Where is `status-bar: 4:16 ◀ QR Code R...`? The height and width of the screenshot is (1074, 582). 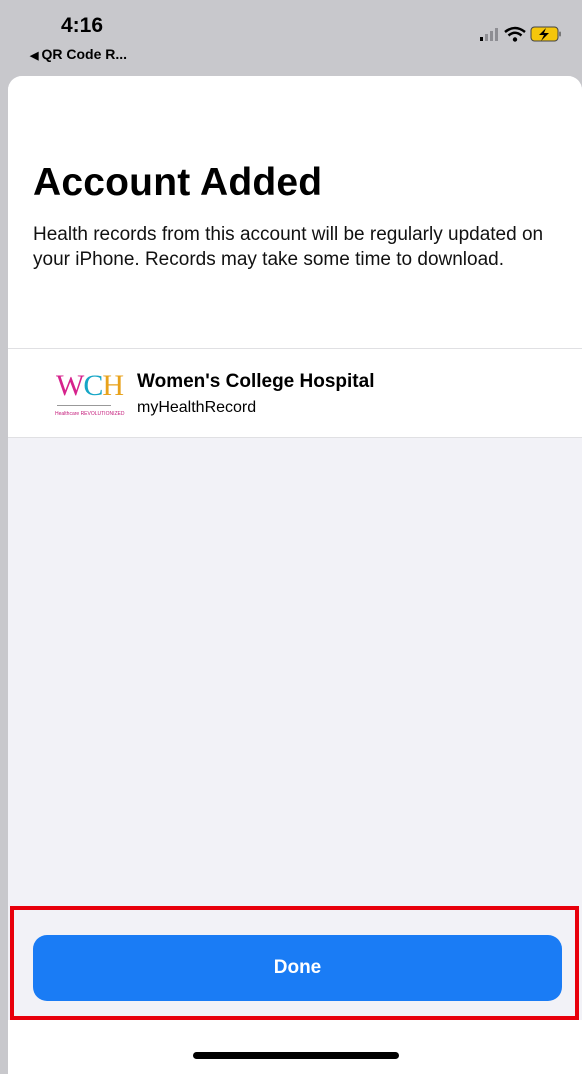
status-bar: 4:16 ◀ QR Code R... is located at coordinates (291, 38).